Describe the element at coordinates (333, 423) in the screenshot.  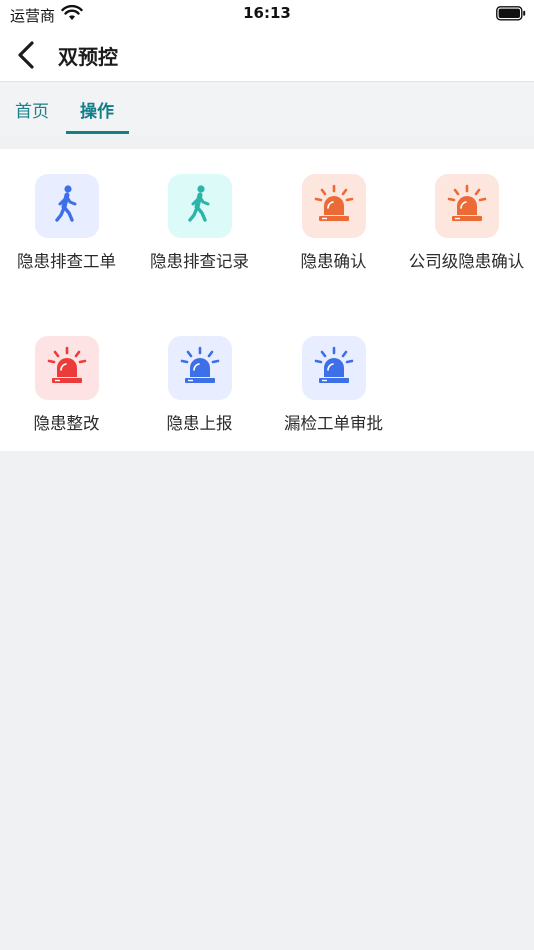
I see `grid-item-label: 漏检工单审批` at that location.